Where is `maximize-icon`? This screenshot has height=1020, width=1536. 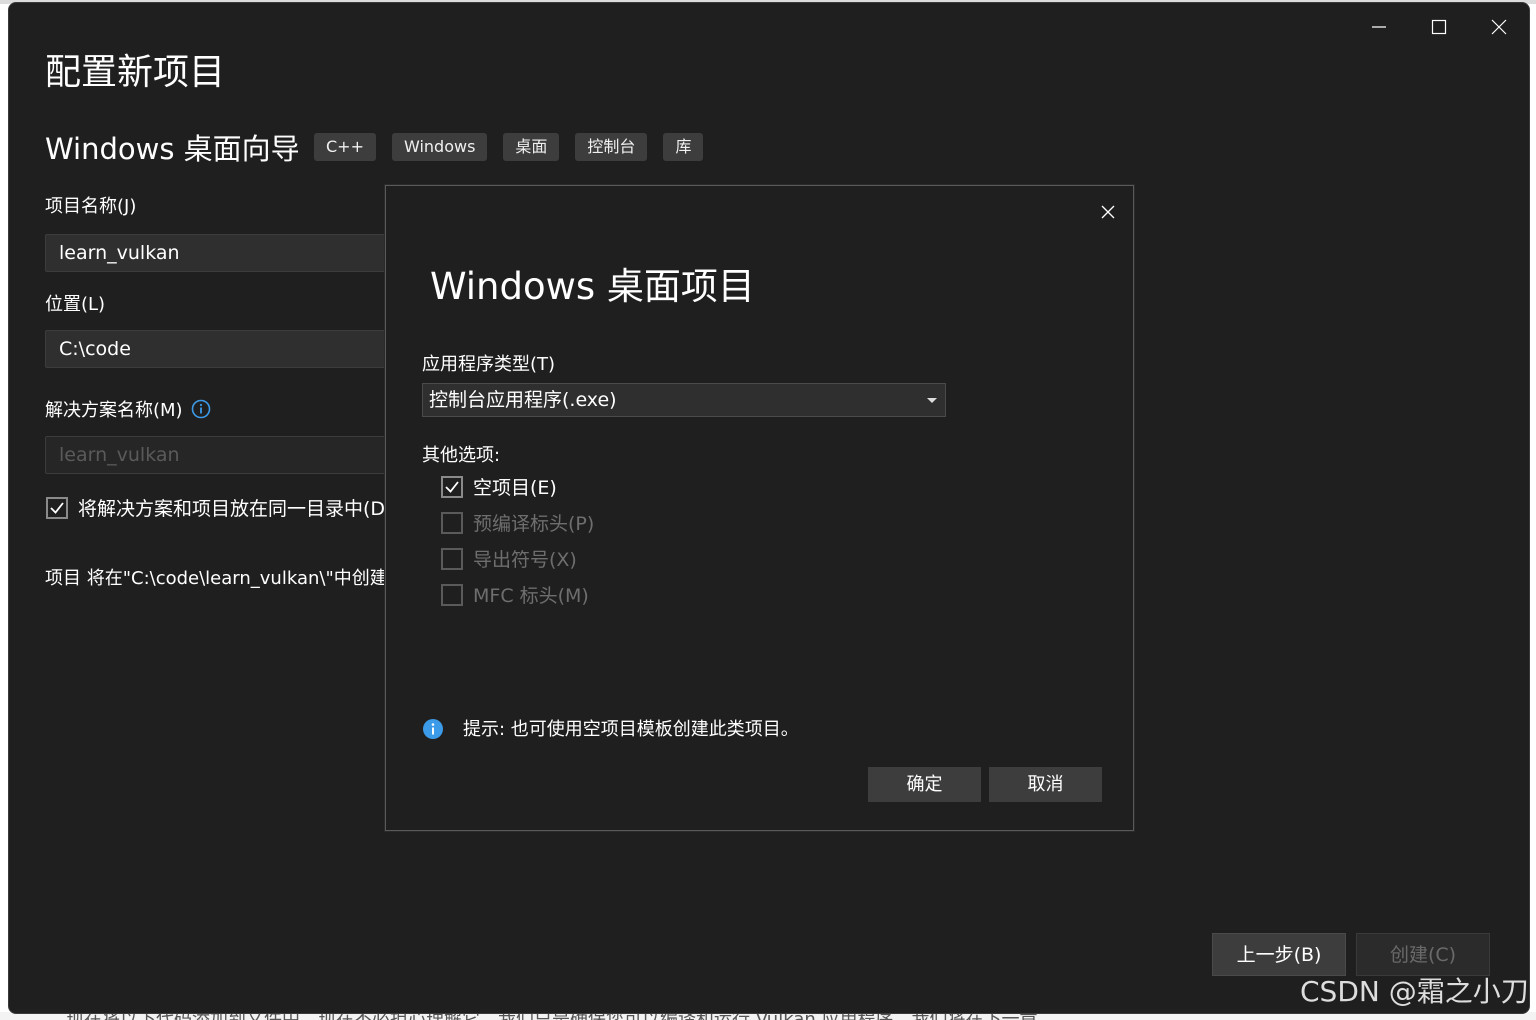
maximize-icon is located at coordinates (1439, 27).